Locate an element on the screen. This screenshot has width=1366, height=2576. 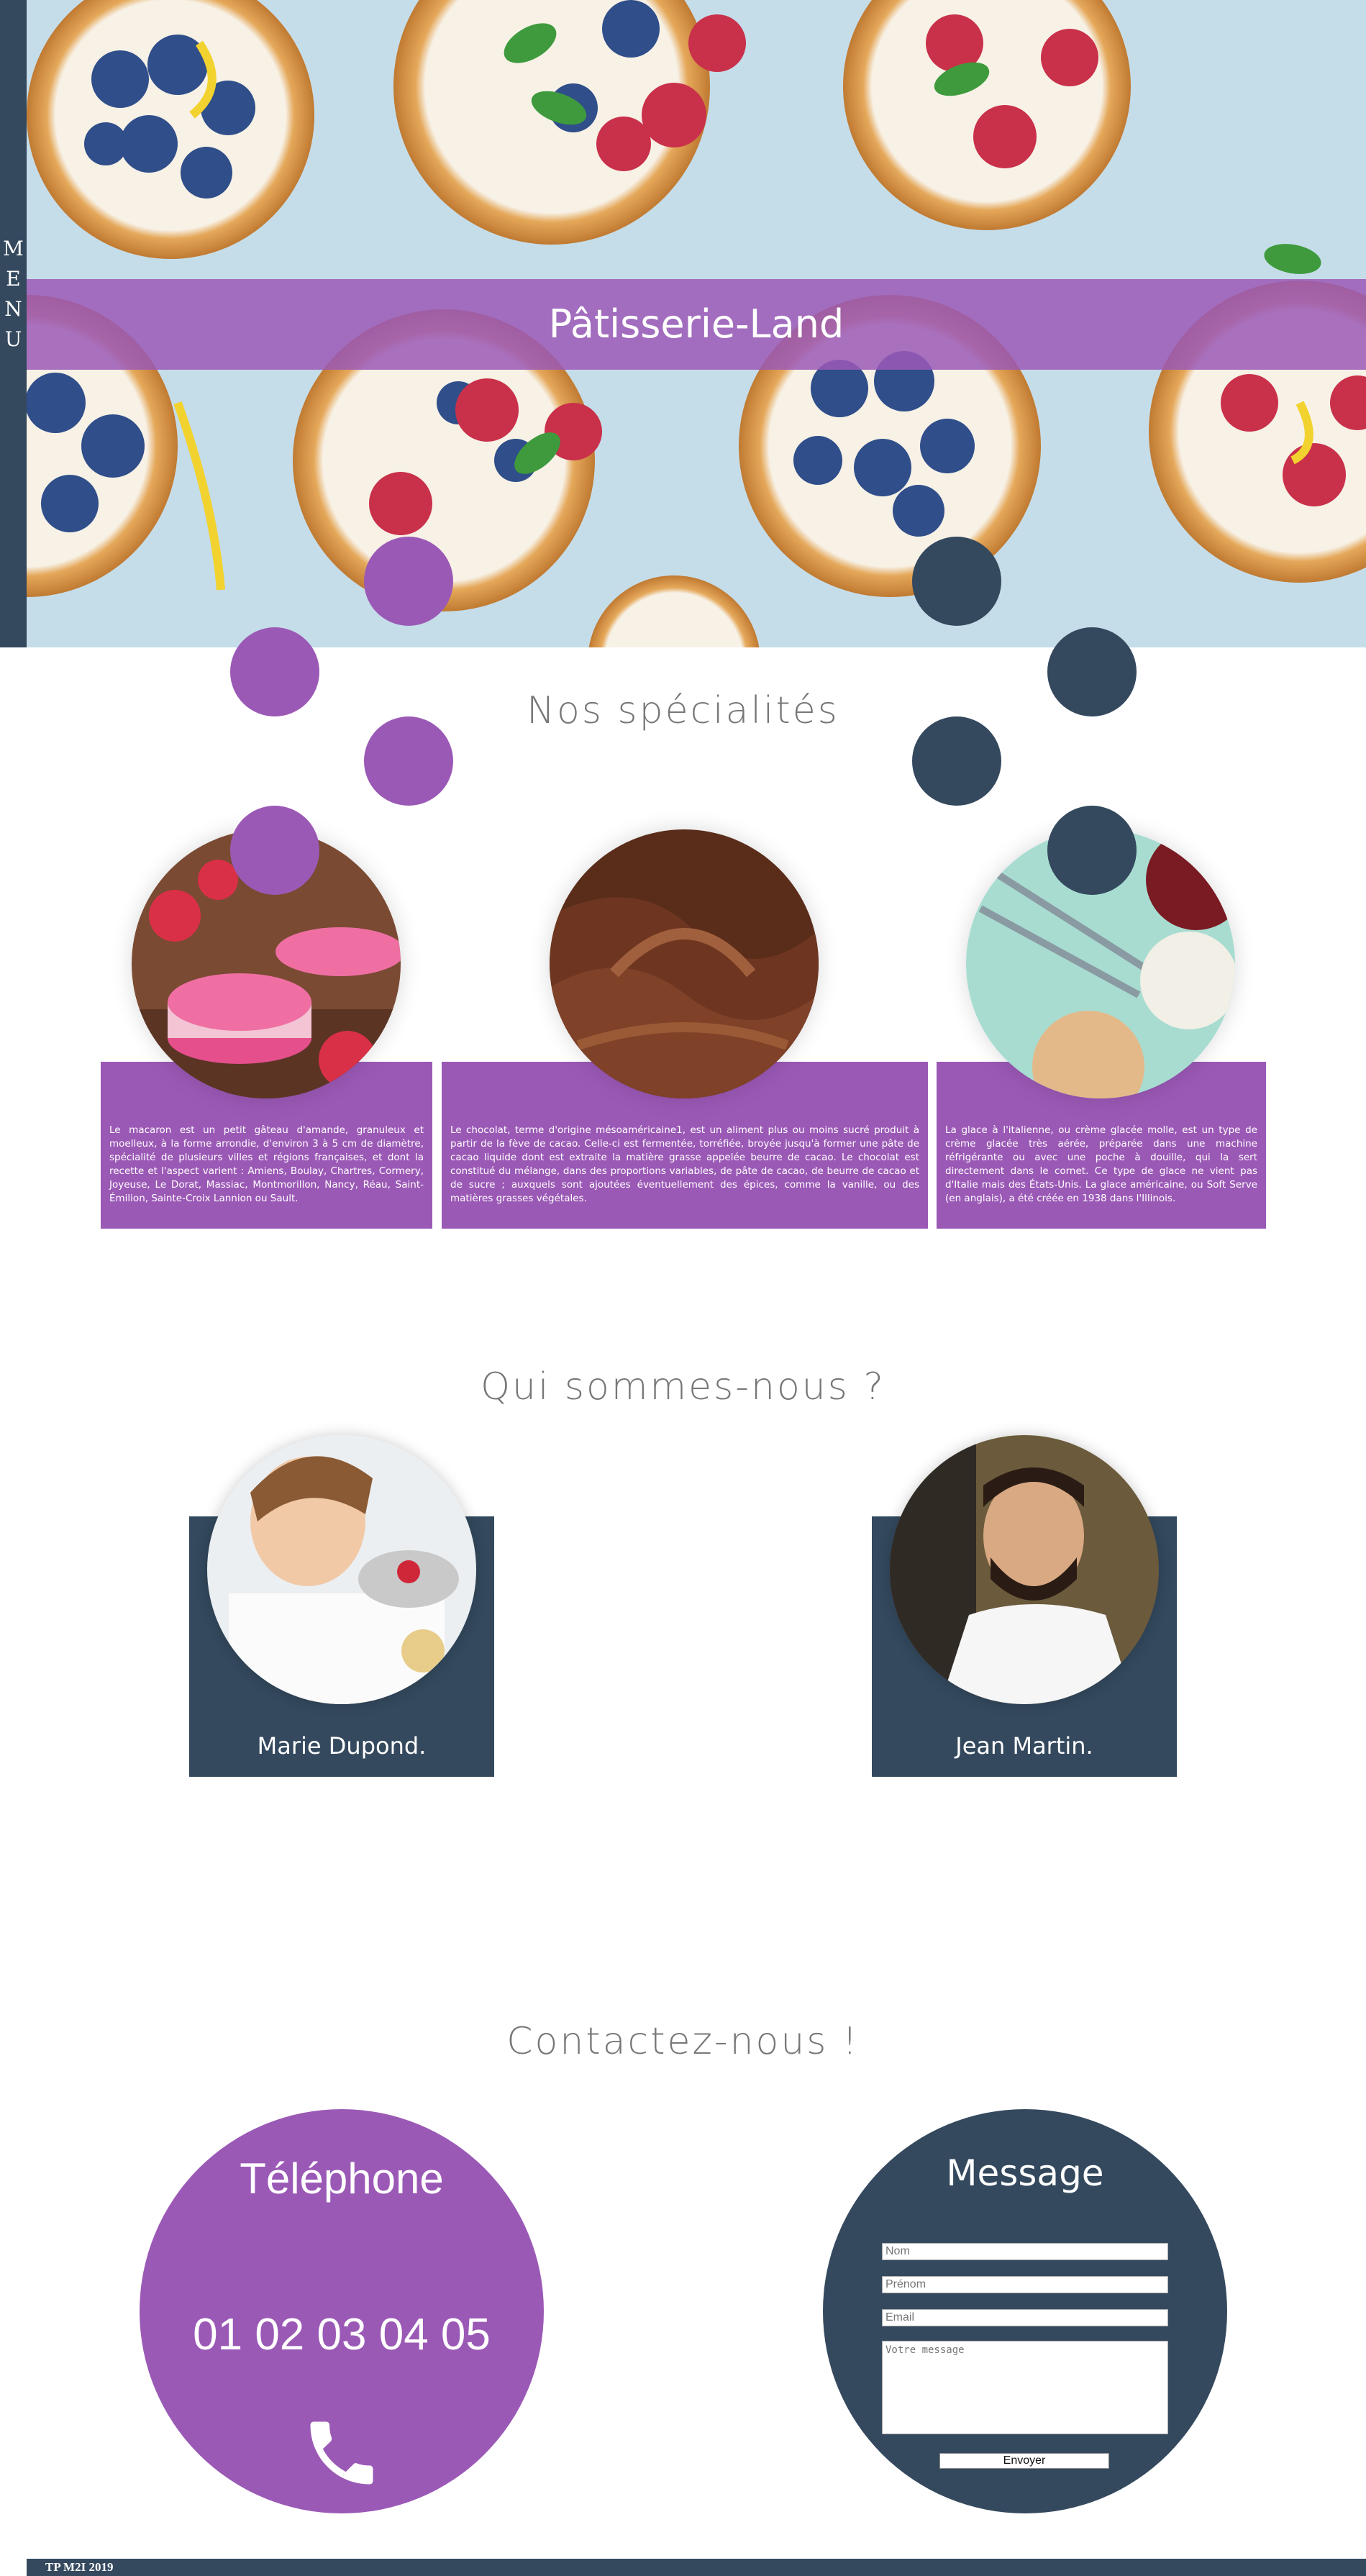
site-title: Pâtisserie-Land is located at coordinates (696, 324).